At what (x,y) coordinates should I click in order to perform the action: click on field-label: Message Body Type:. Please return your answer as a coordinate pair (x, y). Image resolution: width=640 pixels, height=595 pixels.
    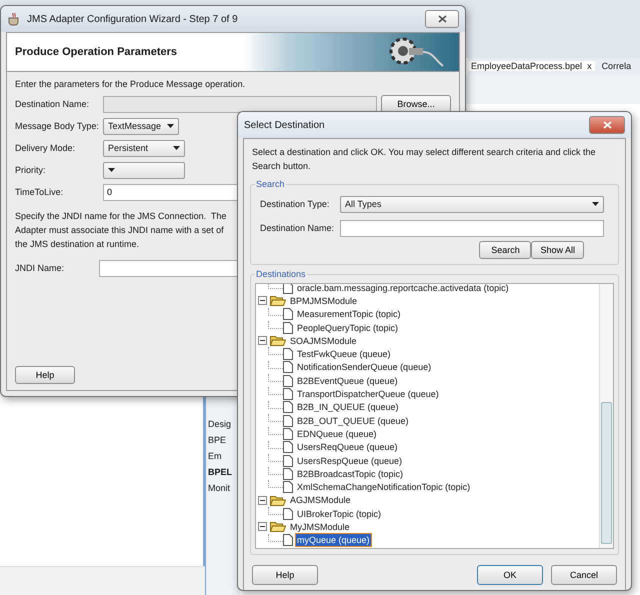
    Looking at the image, I should click on (57, 126).